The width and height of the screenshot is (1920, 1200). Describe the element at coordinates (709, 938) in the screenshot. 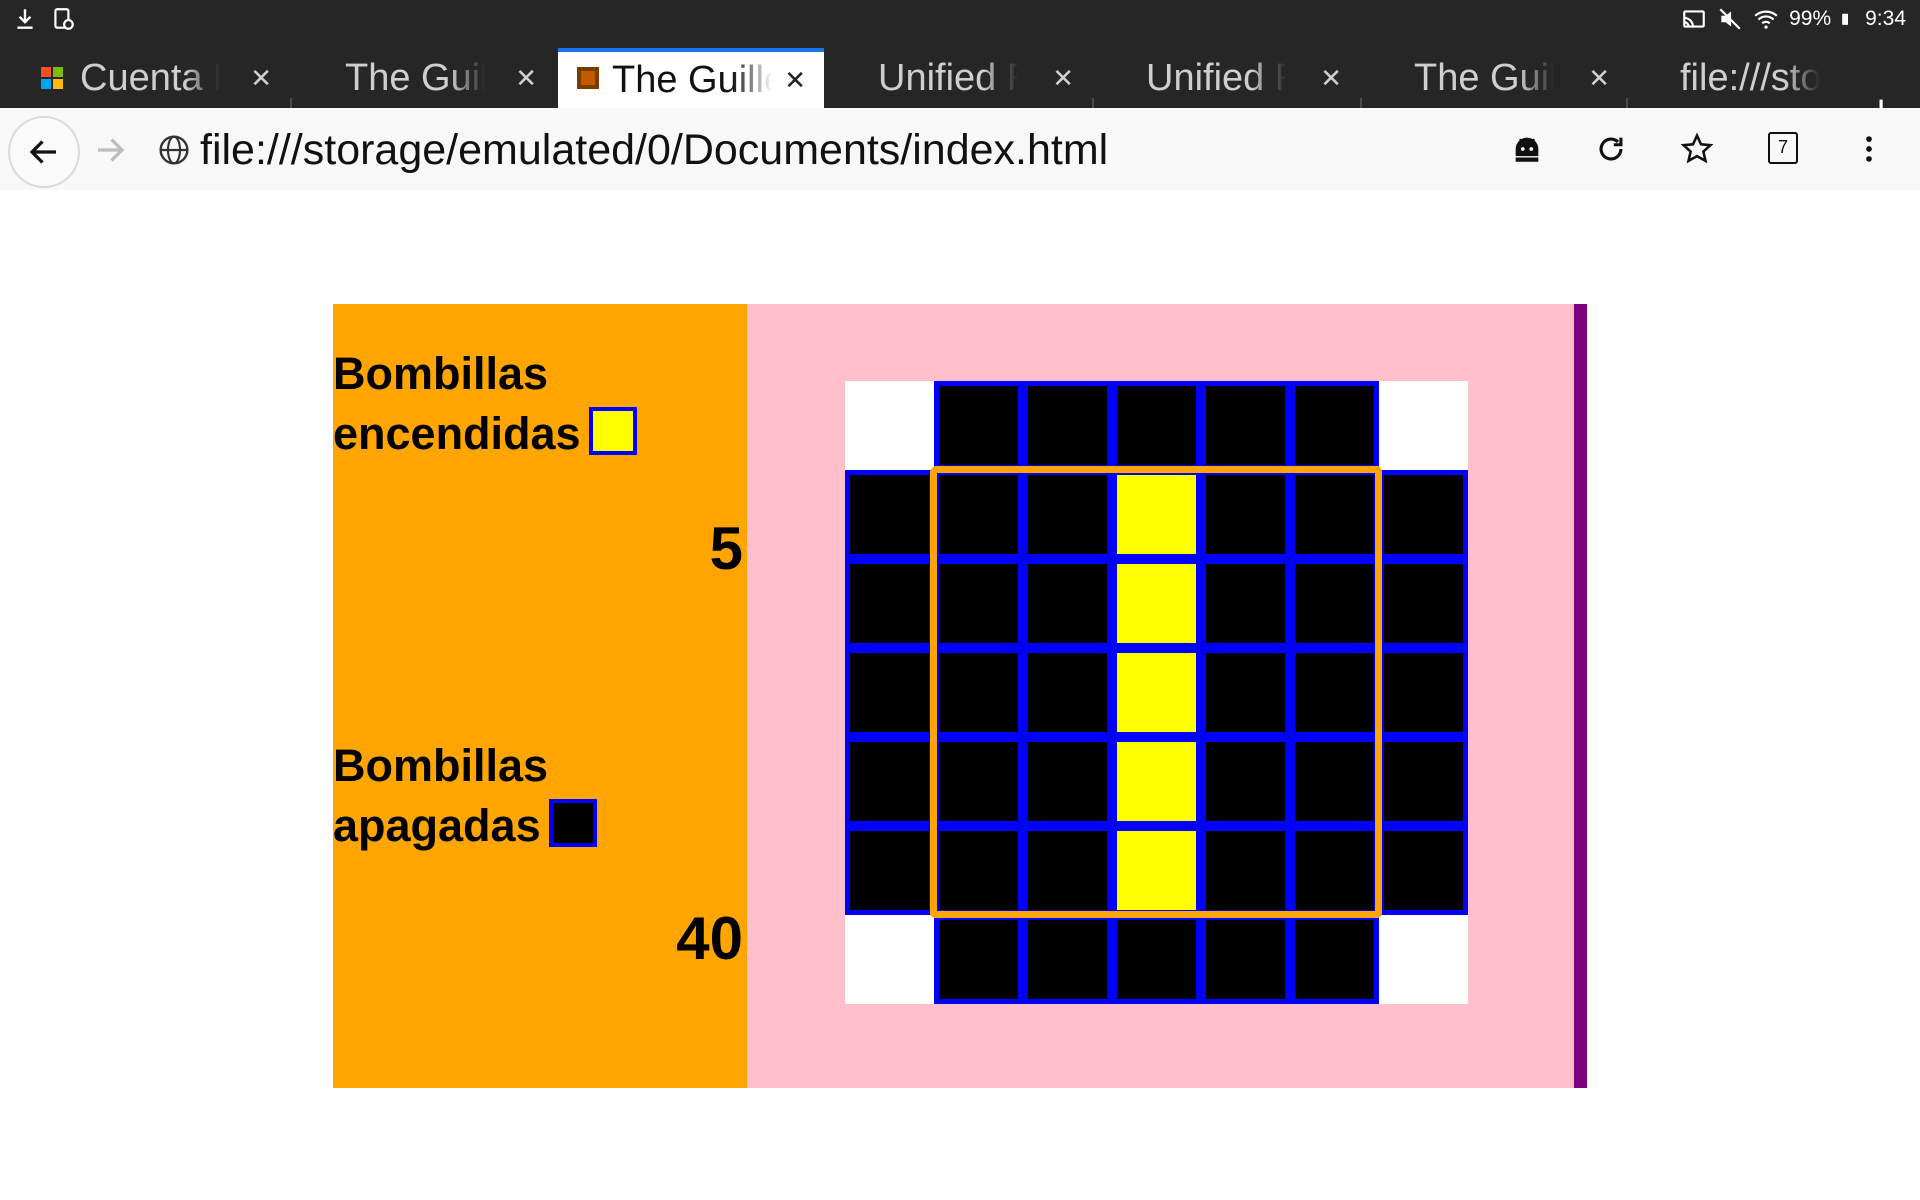

I see `off-bulbs-count: 40` at that location.